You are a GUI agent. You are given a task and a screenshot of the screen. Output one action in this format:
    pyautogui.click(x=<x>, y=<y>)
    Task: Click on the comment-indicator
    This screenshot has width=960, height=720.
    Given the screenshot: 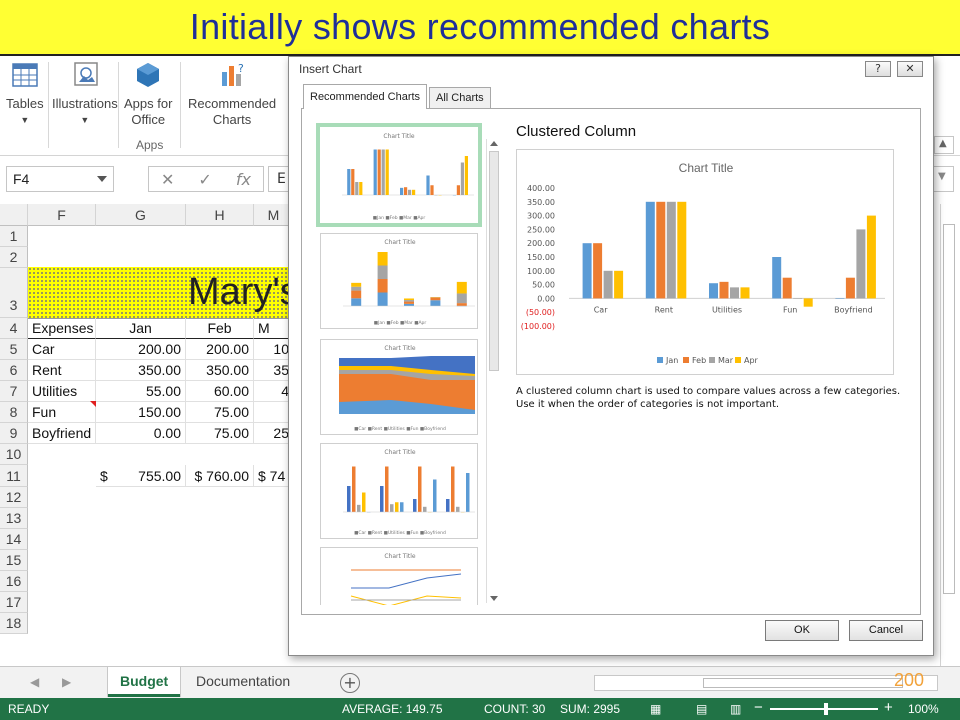 What is the action you would take?
    pyautogui.click(x=93, y=404)
    